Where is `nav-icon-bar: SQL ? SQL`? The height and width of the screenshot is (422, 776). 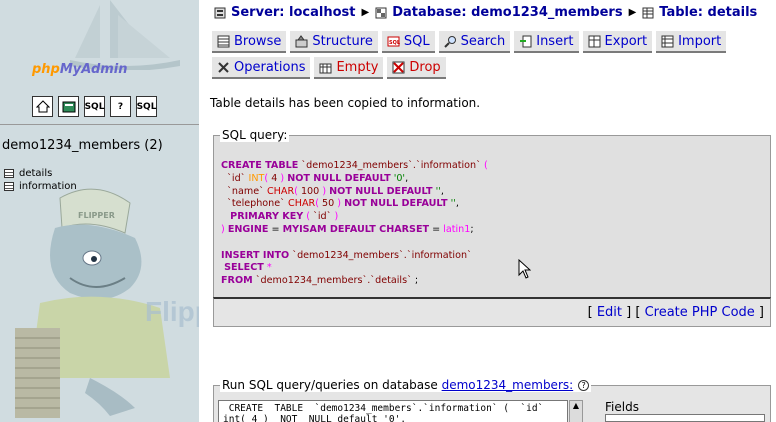
nav-icon-bar: SQL ? SQL is located at coordinates (94, 106).